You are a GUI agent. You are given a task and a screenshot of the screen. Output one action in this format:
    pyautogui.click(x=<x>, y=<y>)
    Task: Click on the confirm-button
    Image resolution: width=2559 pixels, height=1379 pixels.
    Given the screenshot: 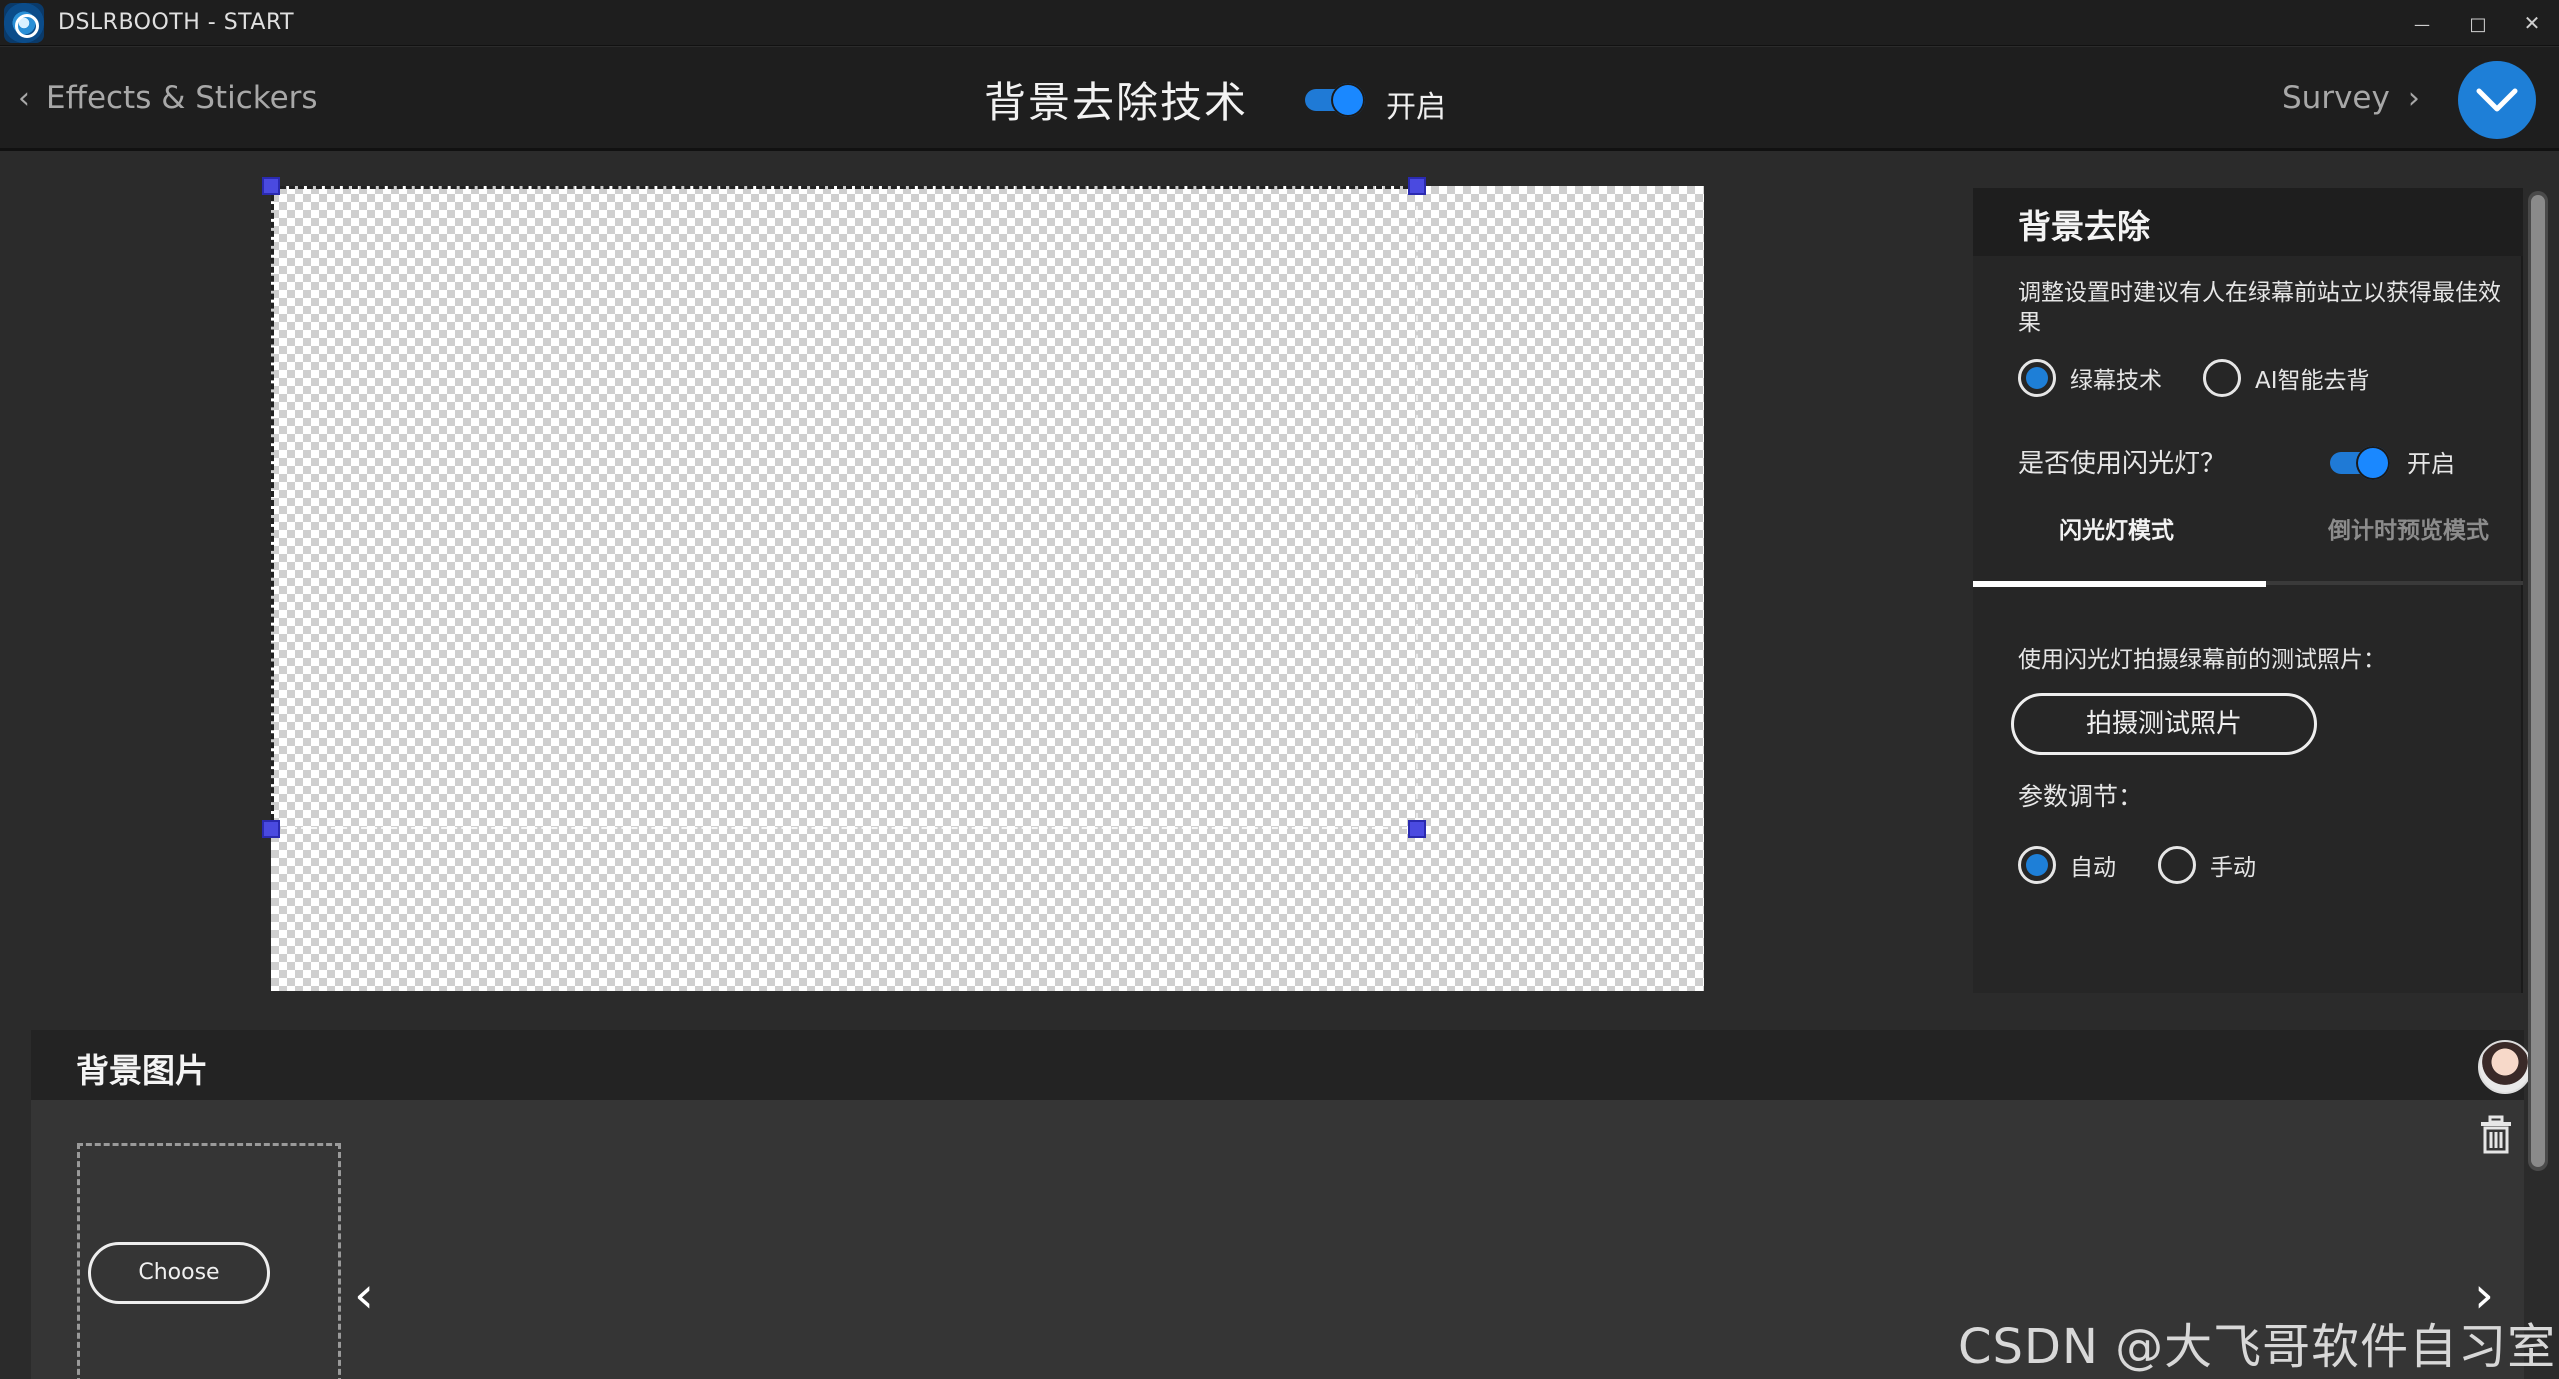 What is the action you would take?
    pyautogui.click(x=2497, y=100)
    